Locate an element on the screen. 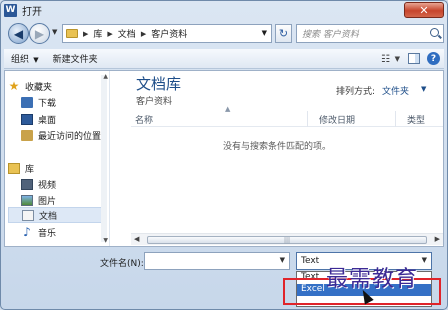 The width and height of the screenshot is (448, 310). sidebar-item-label: 图片 is located at coordinates (47, 201).